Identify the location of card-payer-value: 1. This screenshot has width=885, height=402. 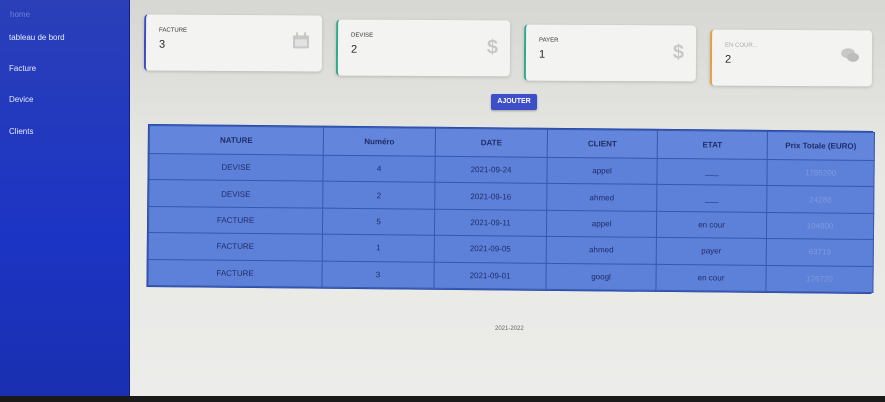
(542, 54).